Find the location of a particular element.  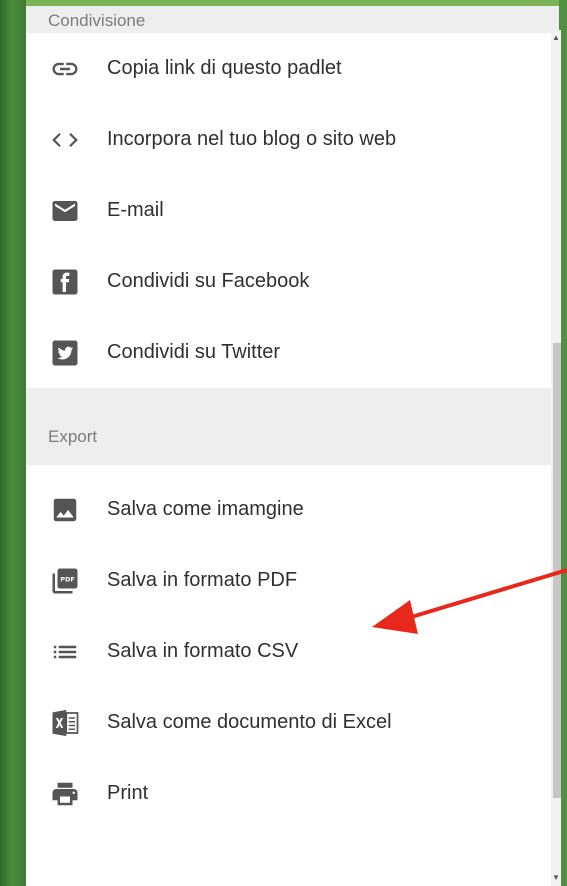

menu-item-label: Print is located at coordinates (128, 793).